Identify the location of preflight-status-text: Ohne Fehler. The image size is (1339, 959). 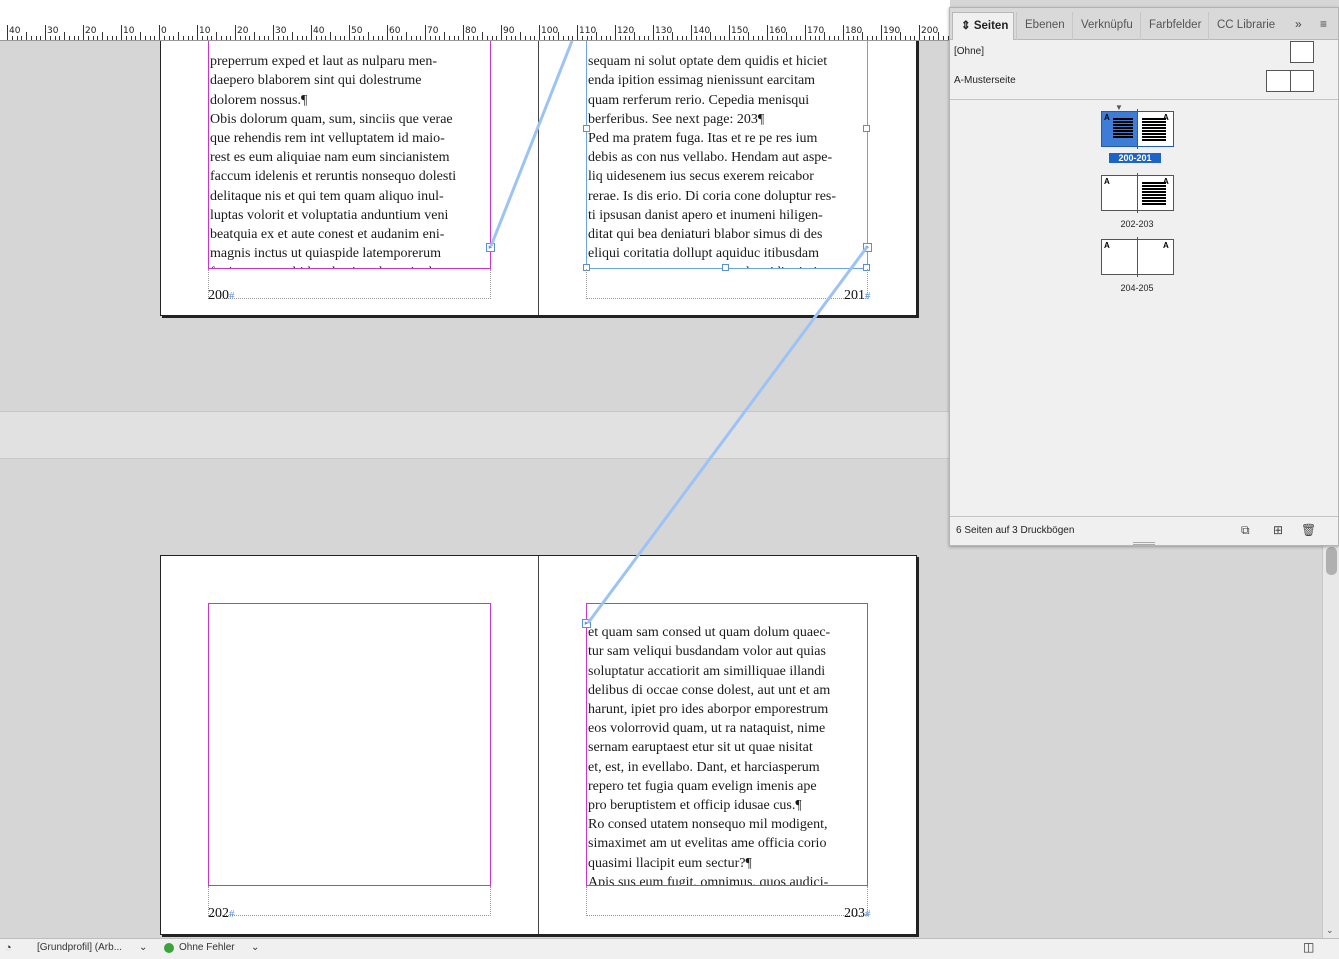
(207, 947).